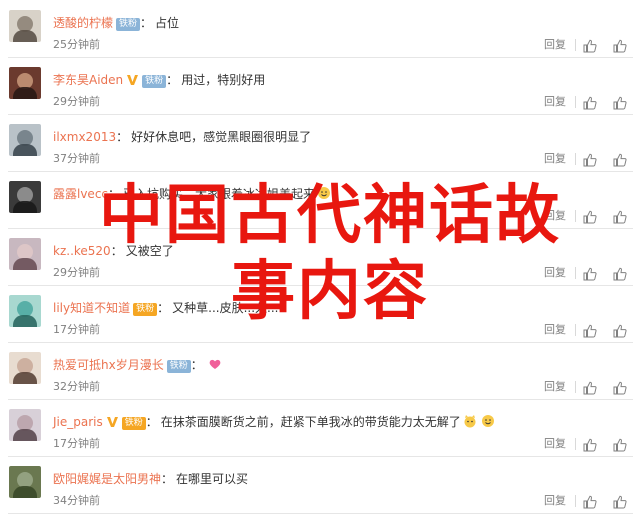 The width and height of the screenshot is (641, 529). I want to click on smile-emoji-icon, so click(487, 421).